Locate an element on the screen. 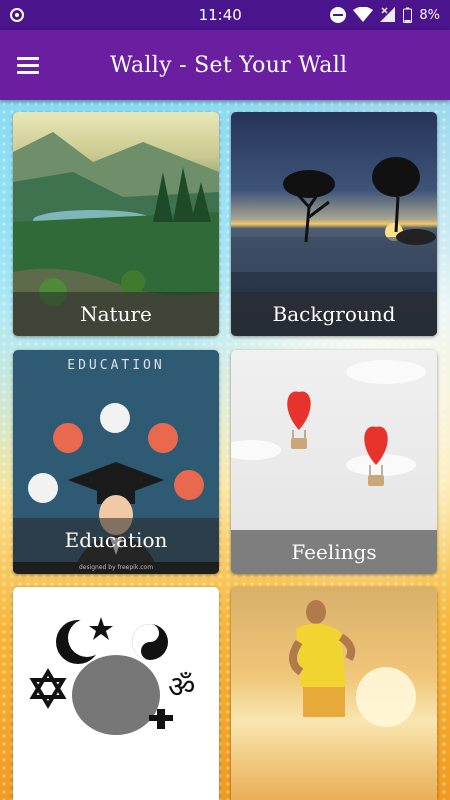 Image resolution: width=450 pixels, height=800 pixels. battery-icon is located at coordinates (408, 15).